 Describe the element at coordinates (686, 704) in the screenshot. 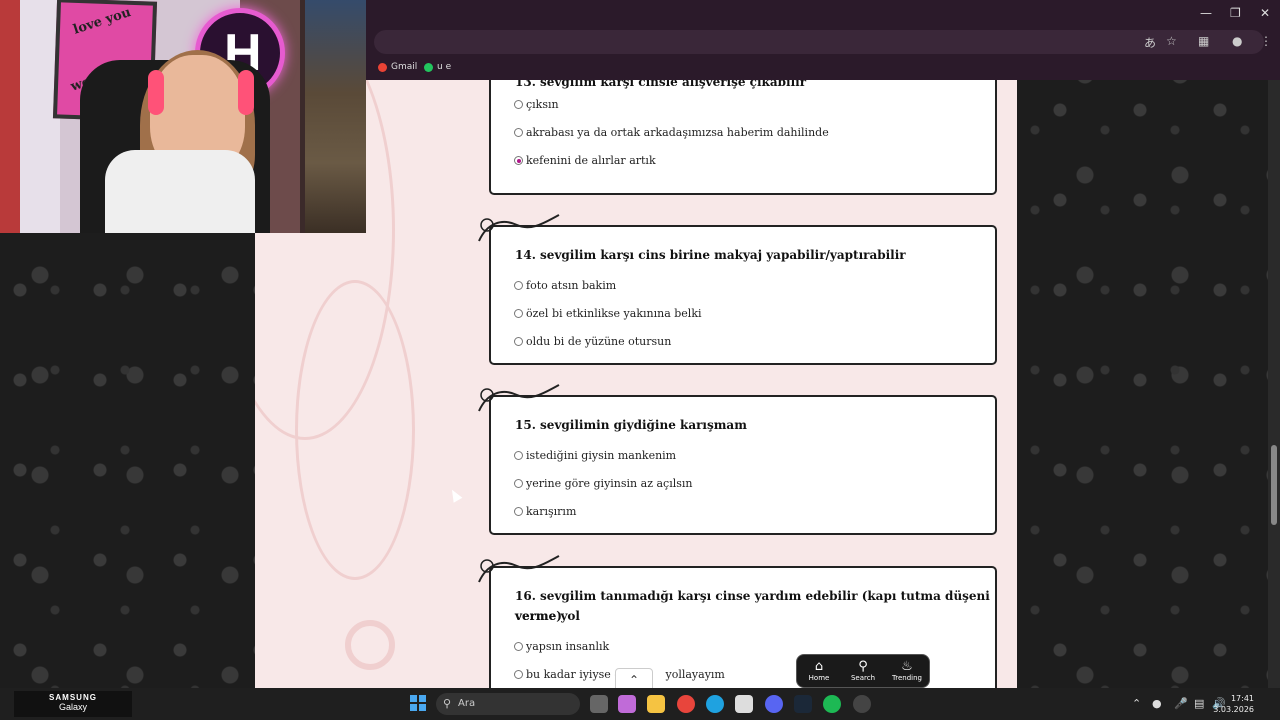

I see `chrome-icon` at that location.